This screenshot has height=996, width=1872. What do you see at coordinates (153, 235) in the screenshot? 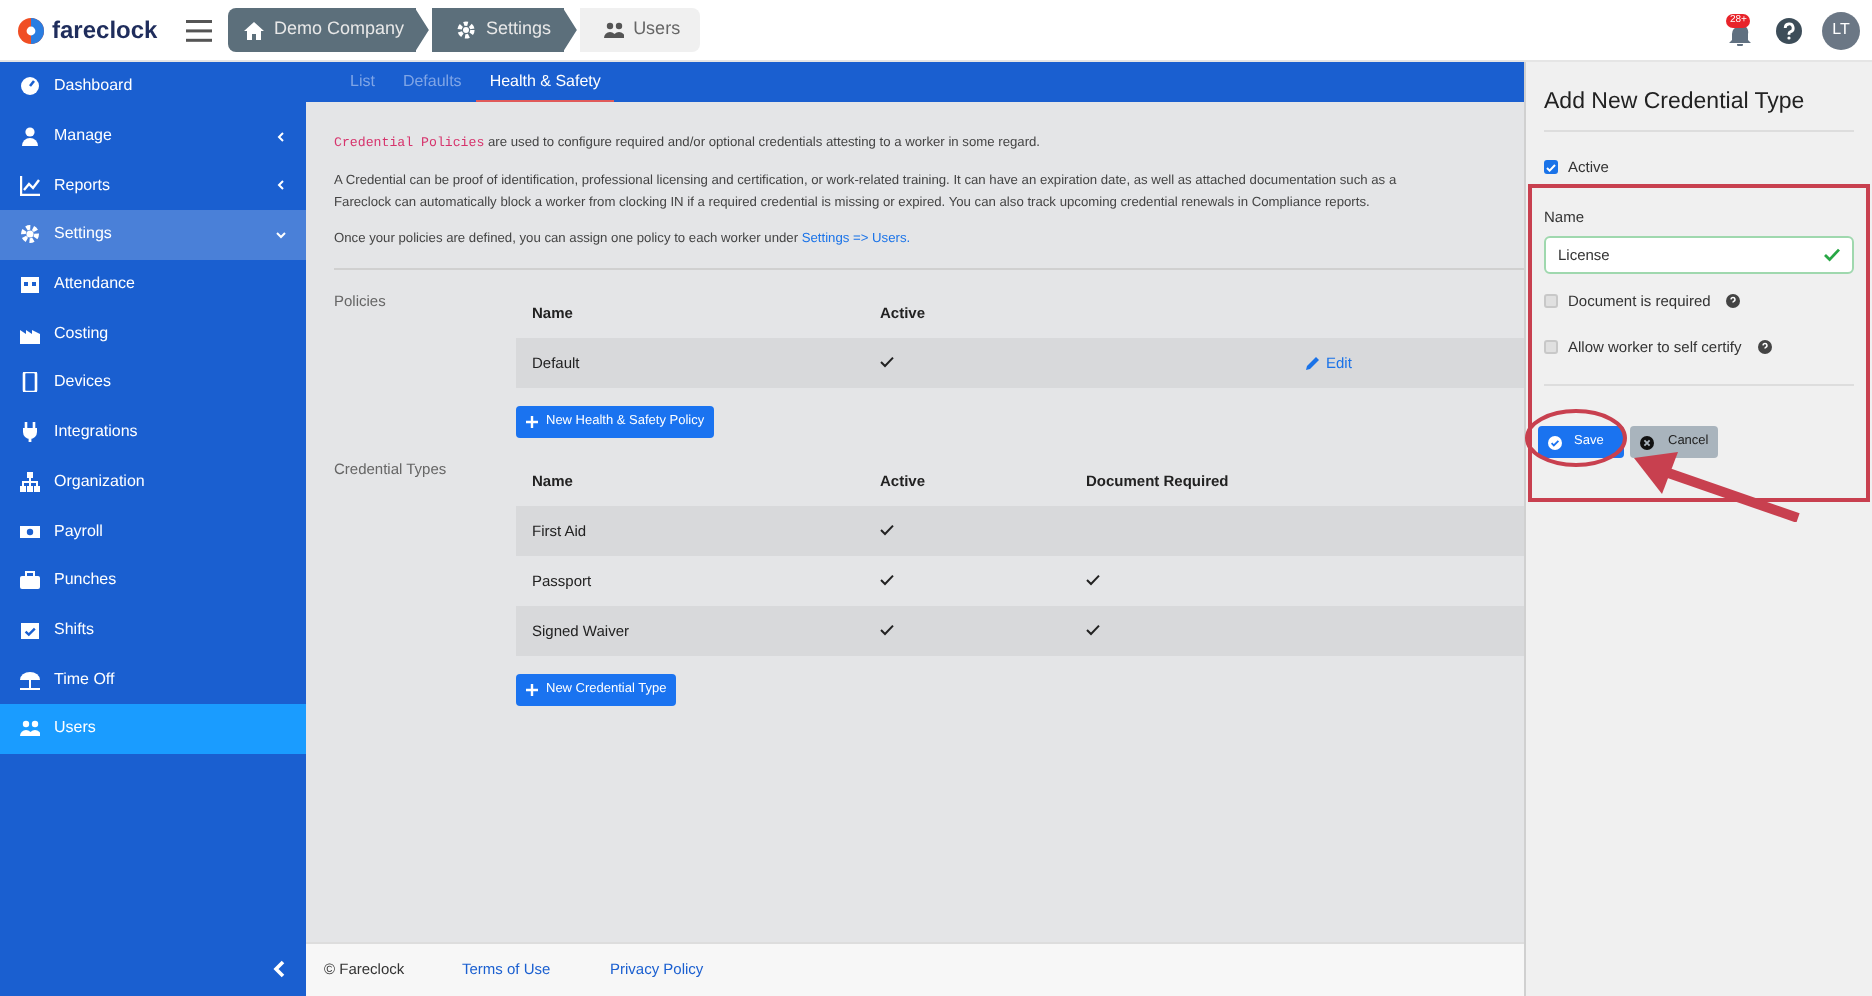
I see `sidebar-item: Settings` at bounding box center [153, 235].